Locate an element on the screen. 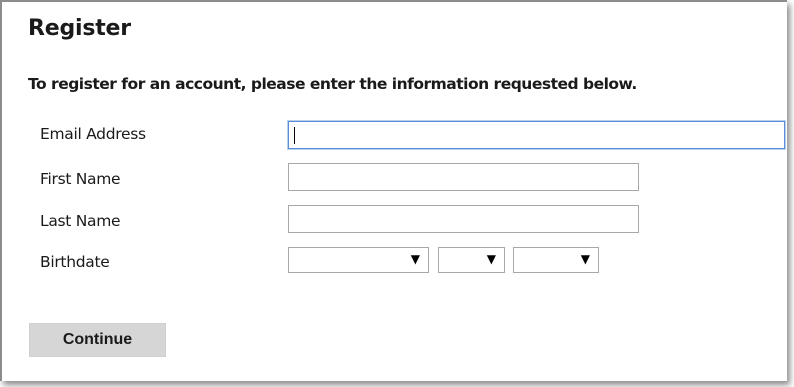 The image size is (794, 387). birthdate-label: Birthdate is located at coordinates (75, 262).